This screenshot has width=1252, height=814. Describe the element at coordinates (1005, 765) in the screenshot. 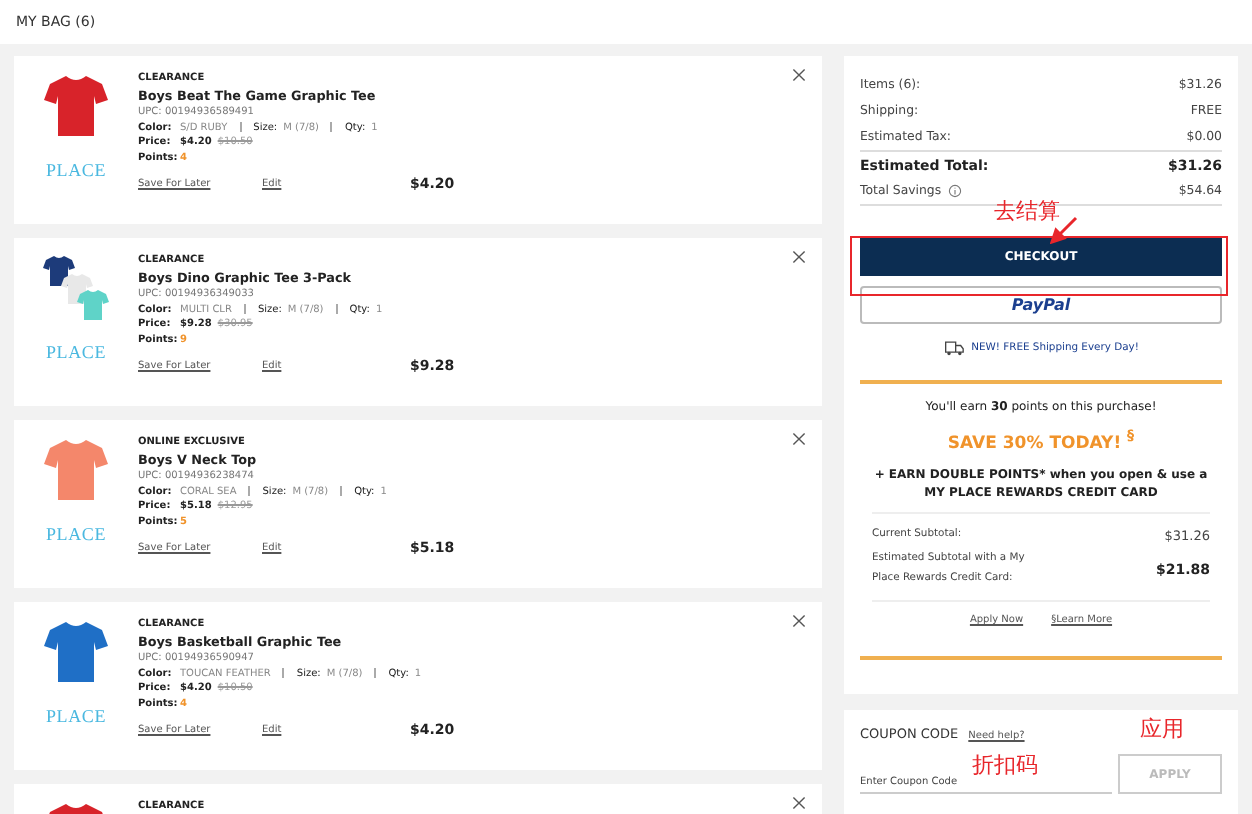

I see `annotation-note: 折扣码` at that location.